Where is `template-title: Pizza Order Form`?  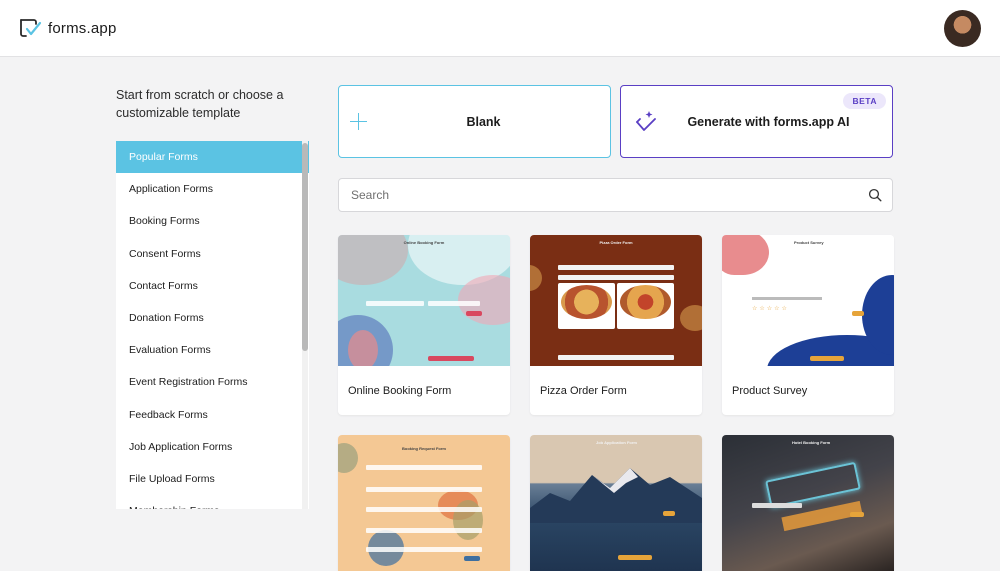
template-title: Pizza Order Form is located at coordinates (583, 391).